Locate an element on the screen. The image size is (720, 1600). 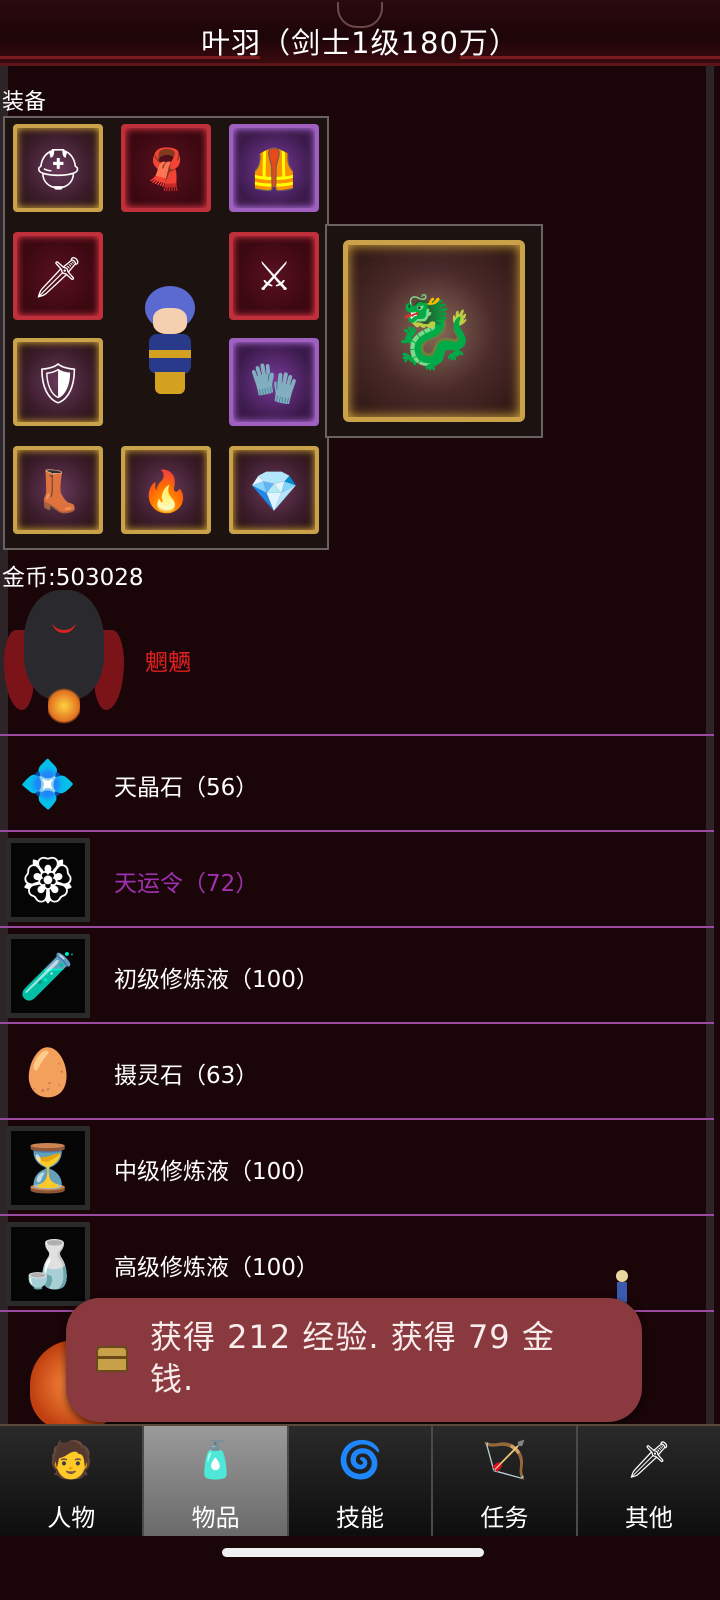
skill-orb-icon: 🌀 is located at coordinates (360, 1460).